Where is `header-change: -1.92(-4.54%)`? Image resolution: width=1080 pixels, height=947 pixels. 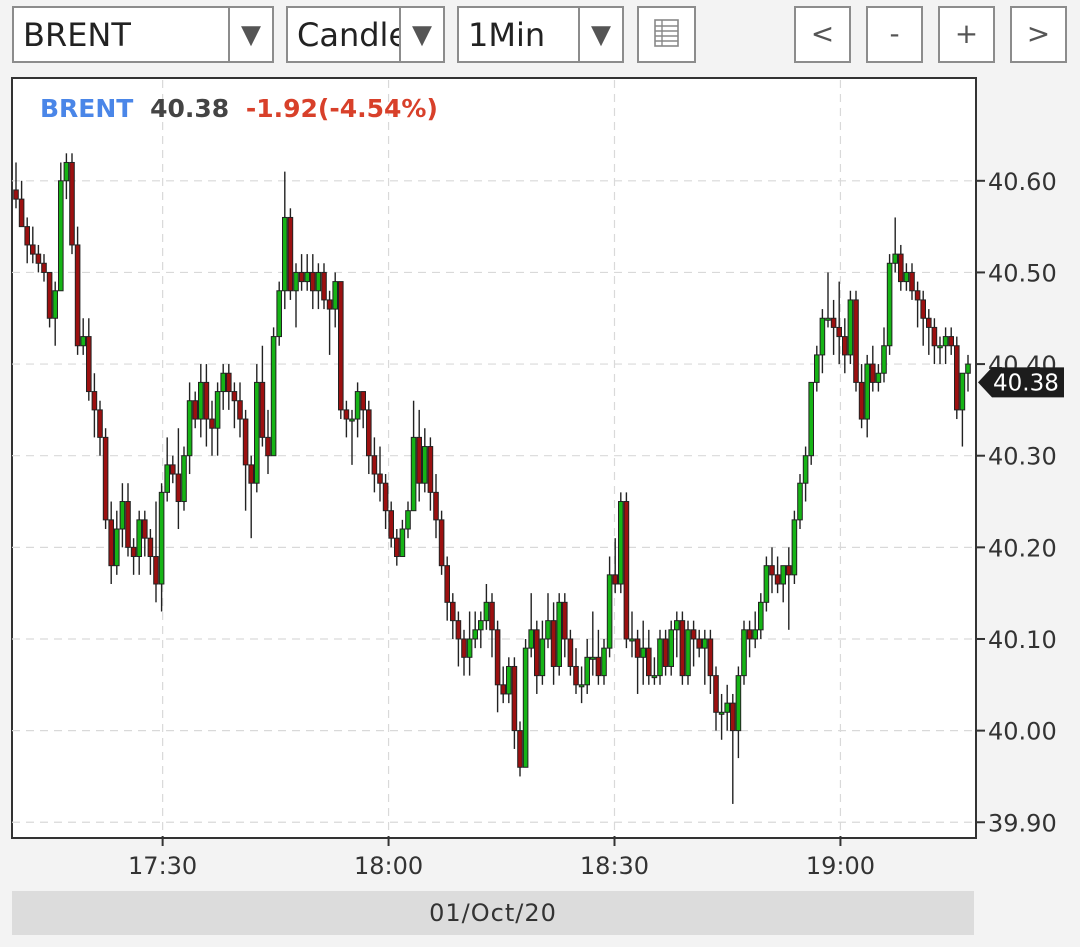 header-change: -1.92(-4.54%) is located at coordinates (342, 108).